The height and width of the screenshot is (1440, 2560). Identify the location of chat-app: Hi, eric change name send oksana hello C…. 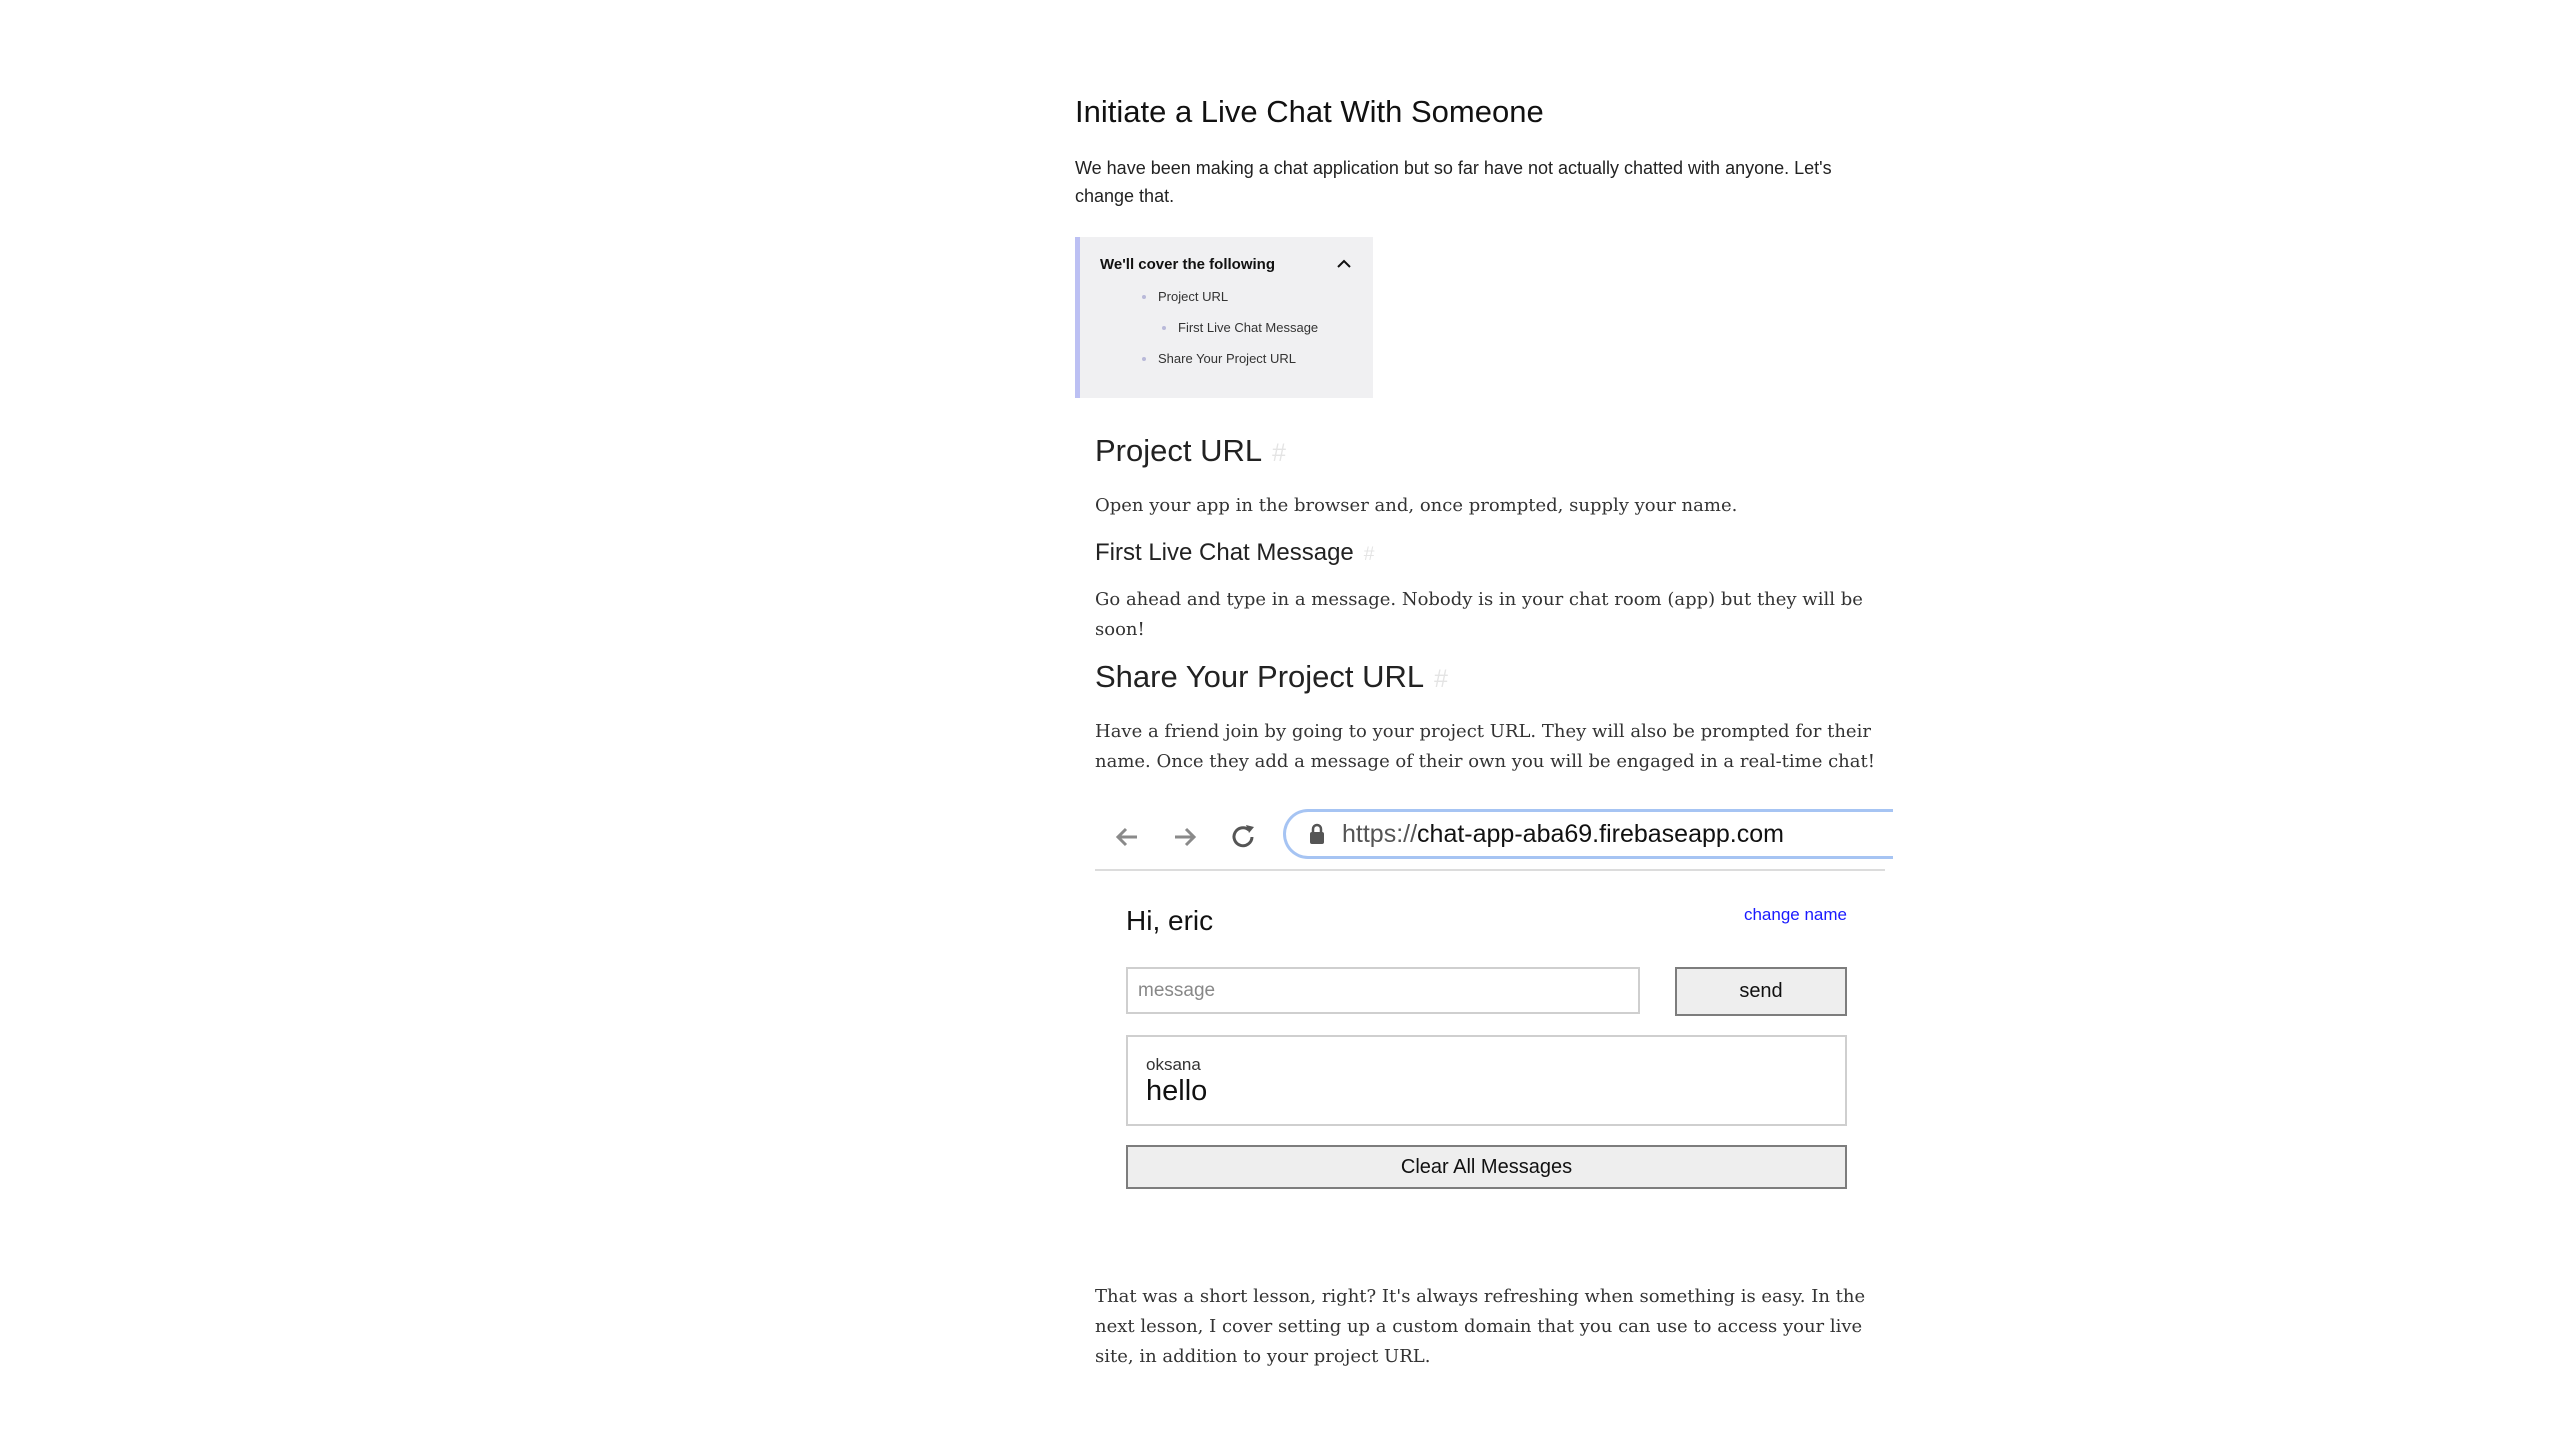
(1490, 1034).